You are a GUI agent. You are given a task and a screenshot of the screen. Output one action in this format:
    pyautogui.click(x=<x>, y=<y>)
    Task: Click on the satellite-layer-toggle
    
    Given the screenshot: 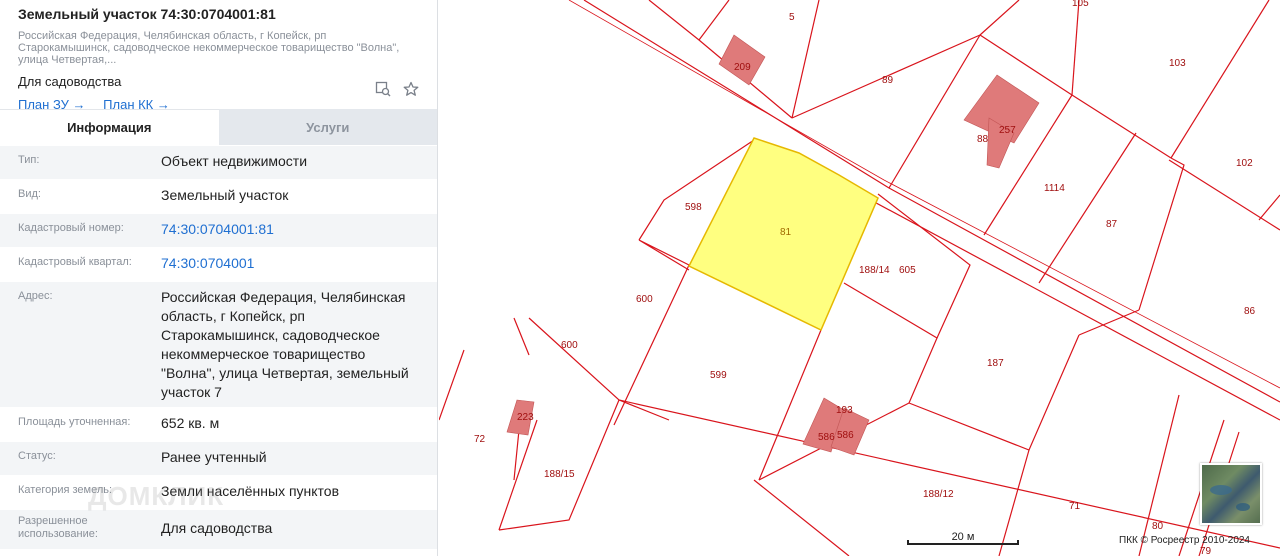 What is the action you would take?
    pyautogui.click(x=1231, y=494)
    